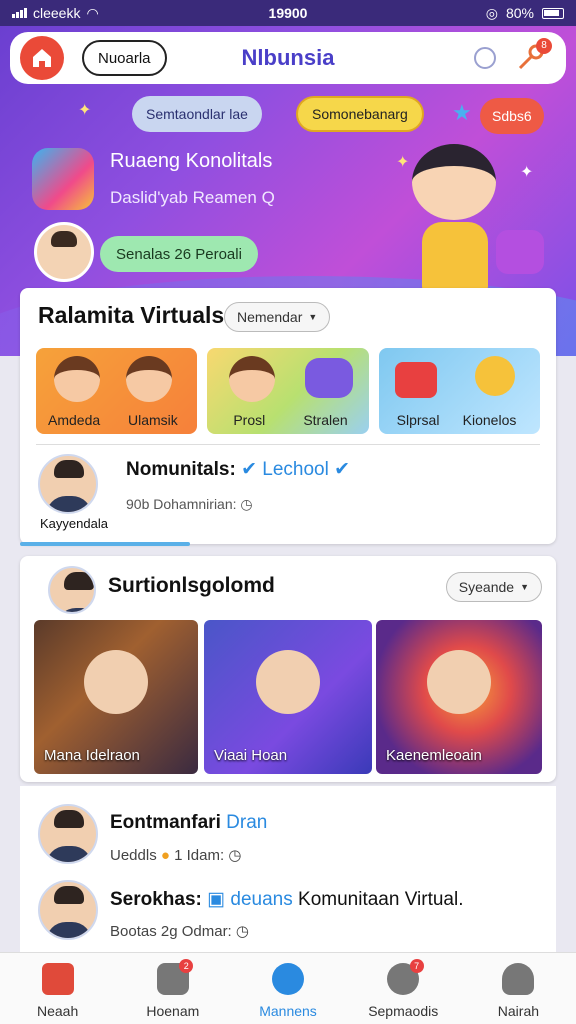 This screenshot has height=1024, width=576. I want to click on location-icon: ◎, so click(491, 12).